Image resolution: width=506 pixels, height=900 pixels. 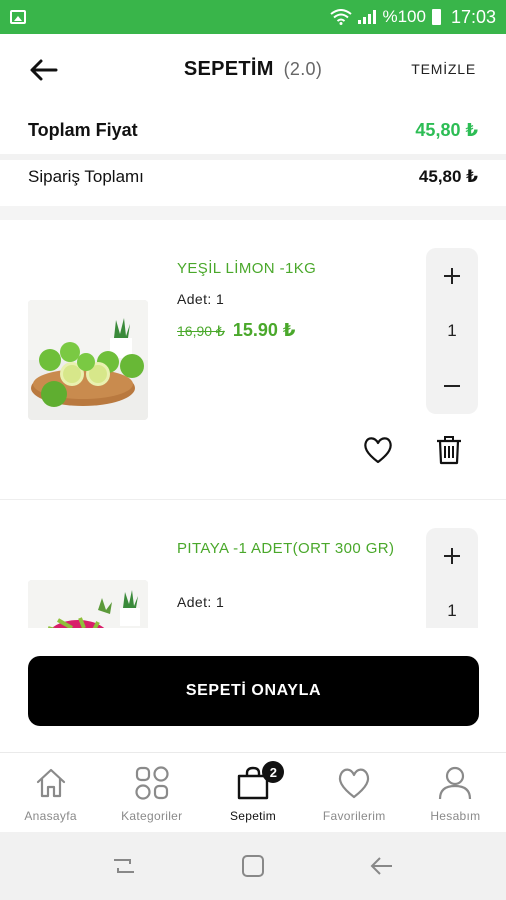 What do you see at coordinates (152, 783) in the screenshot?
I see `grid-icon` at bounding box center [152, 783].